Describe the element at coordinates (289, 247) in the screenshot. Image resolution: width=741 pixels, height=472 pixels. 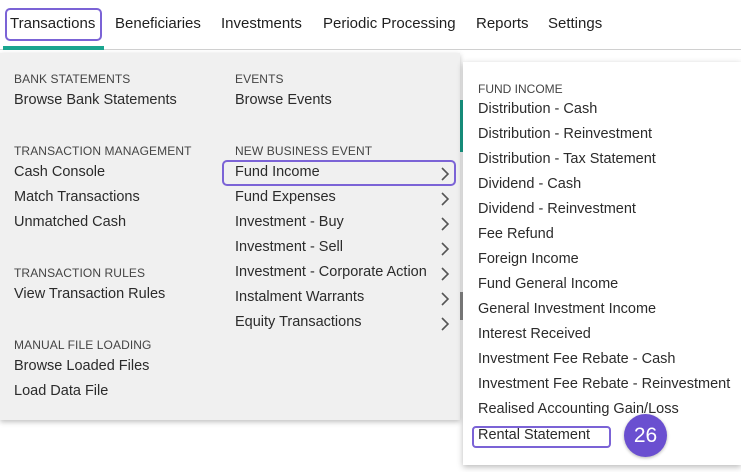
I see `menu-investment-sell: Investment - Sell` at that location.